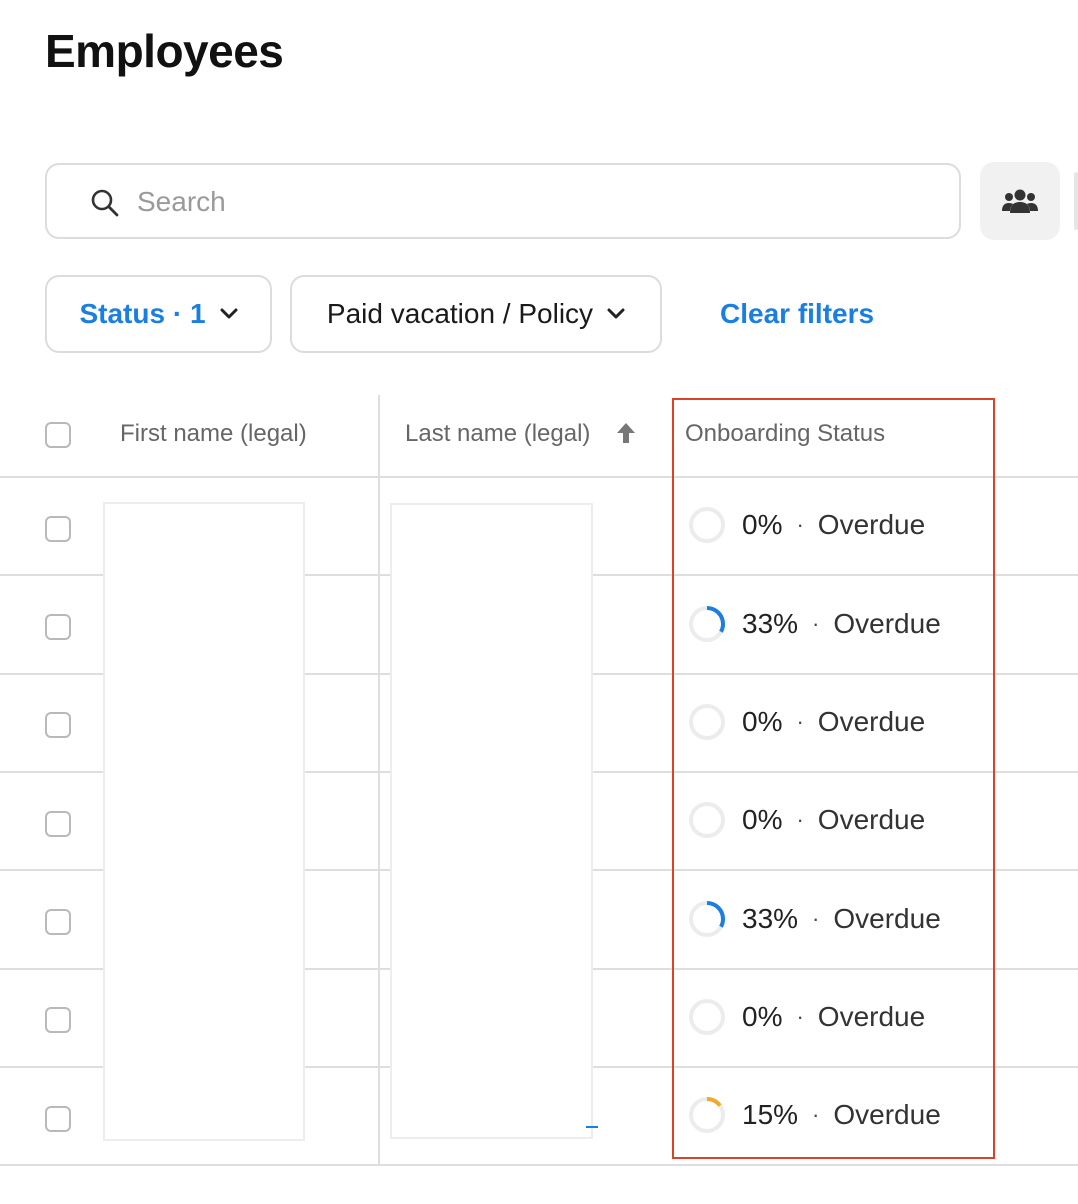 This screenshot has width=1078, height=1204. I want to click on onboarding-status-cell: 15% · Overdue, so click(814, 1115).